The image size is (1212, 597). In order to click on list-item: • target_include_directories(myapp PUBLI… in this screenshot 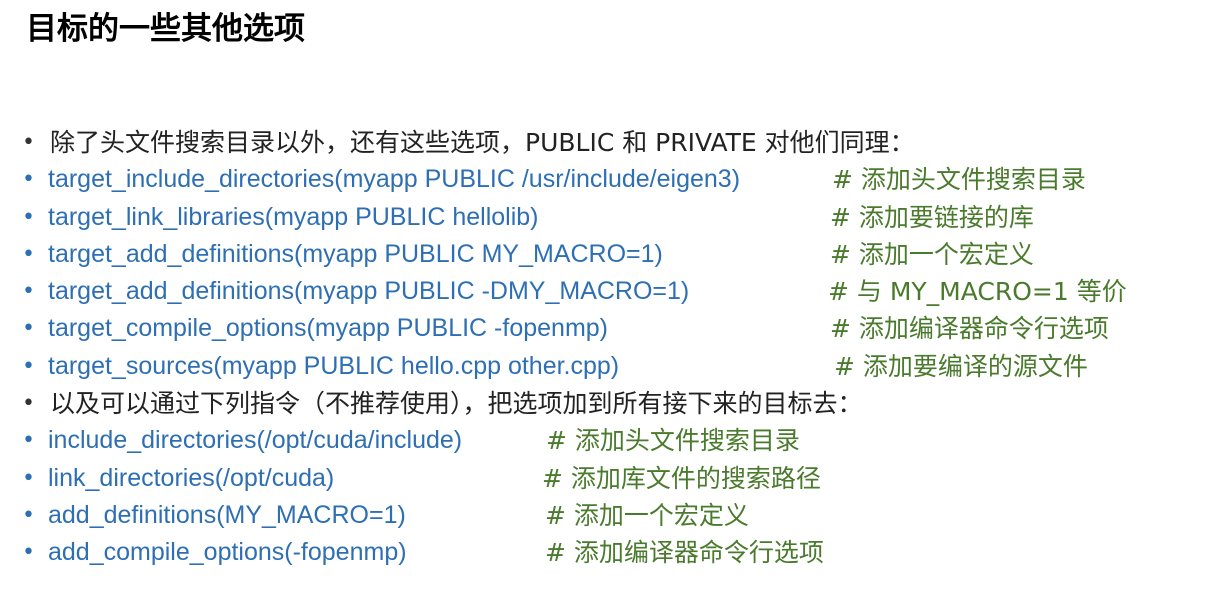, I will do `click(606, 179)`.